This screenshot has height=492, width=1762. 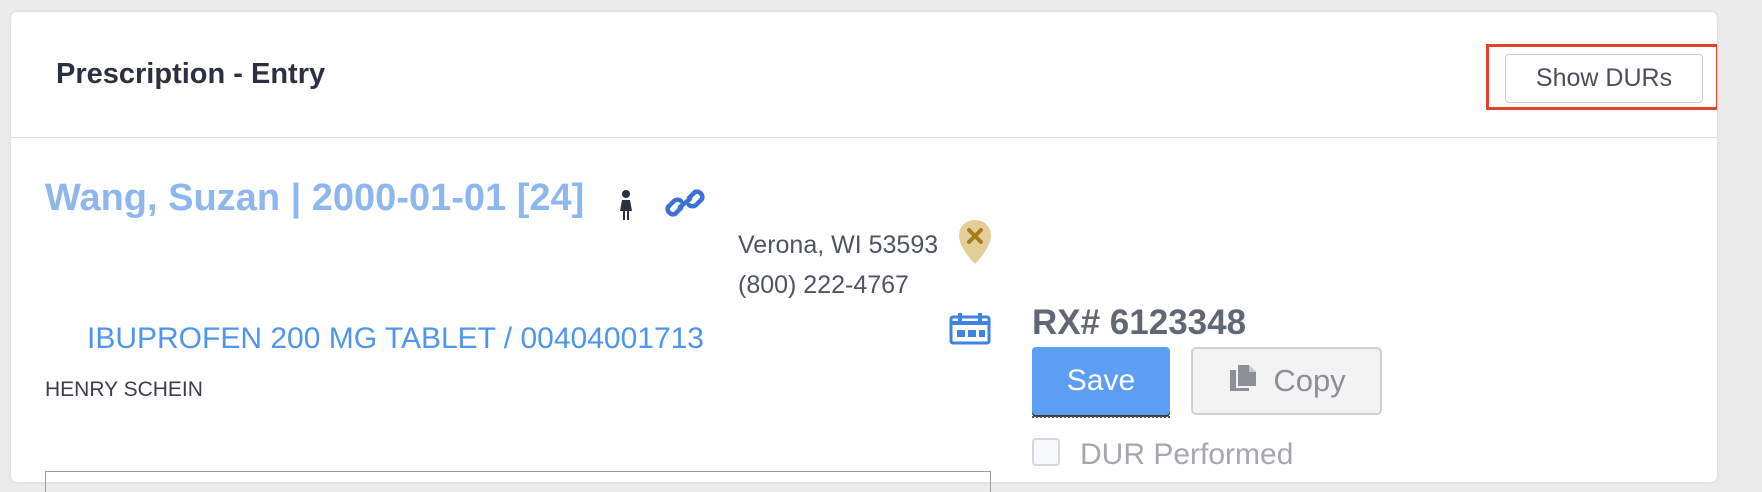 I want to click on female-person-icon, so click(x=626, y=207).